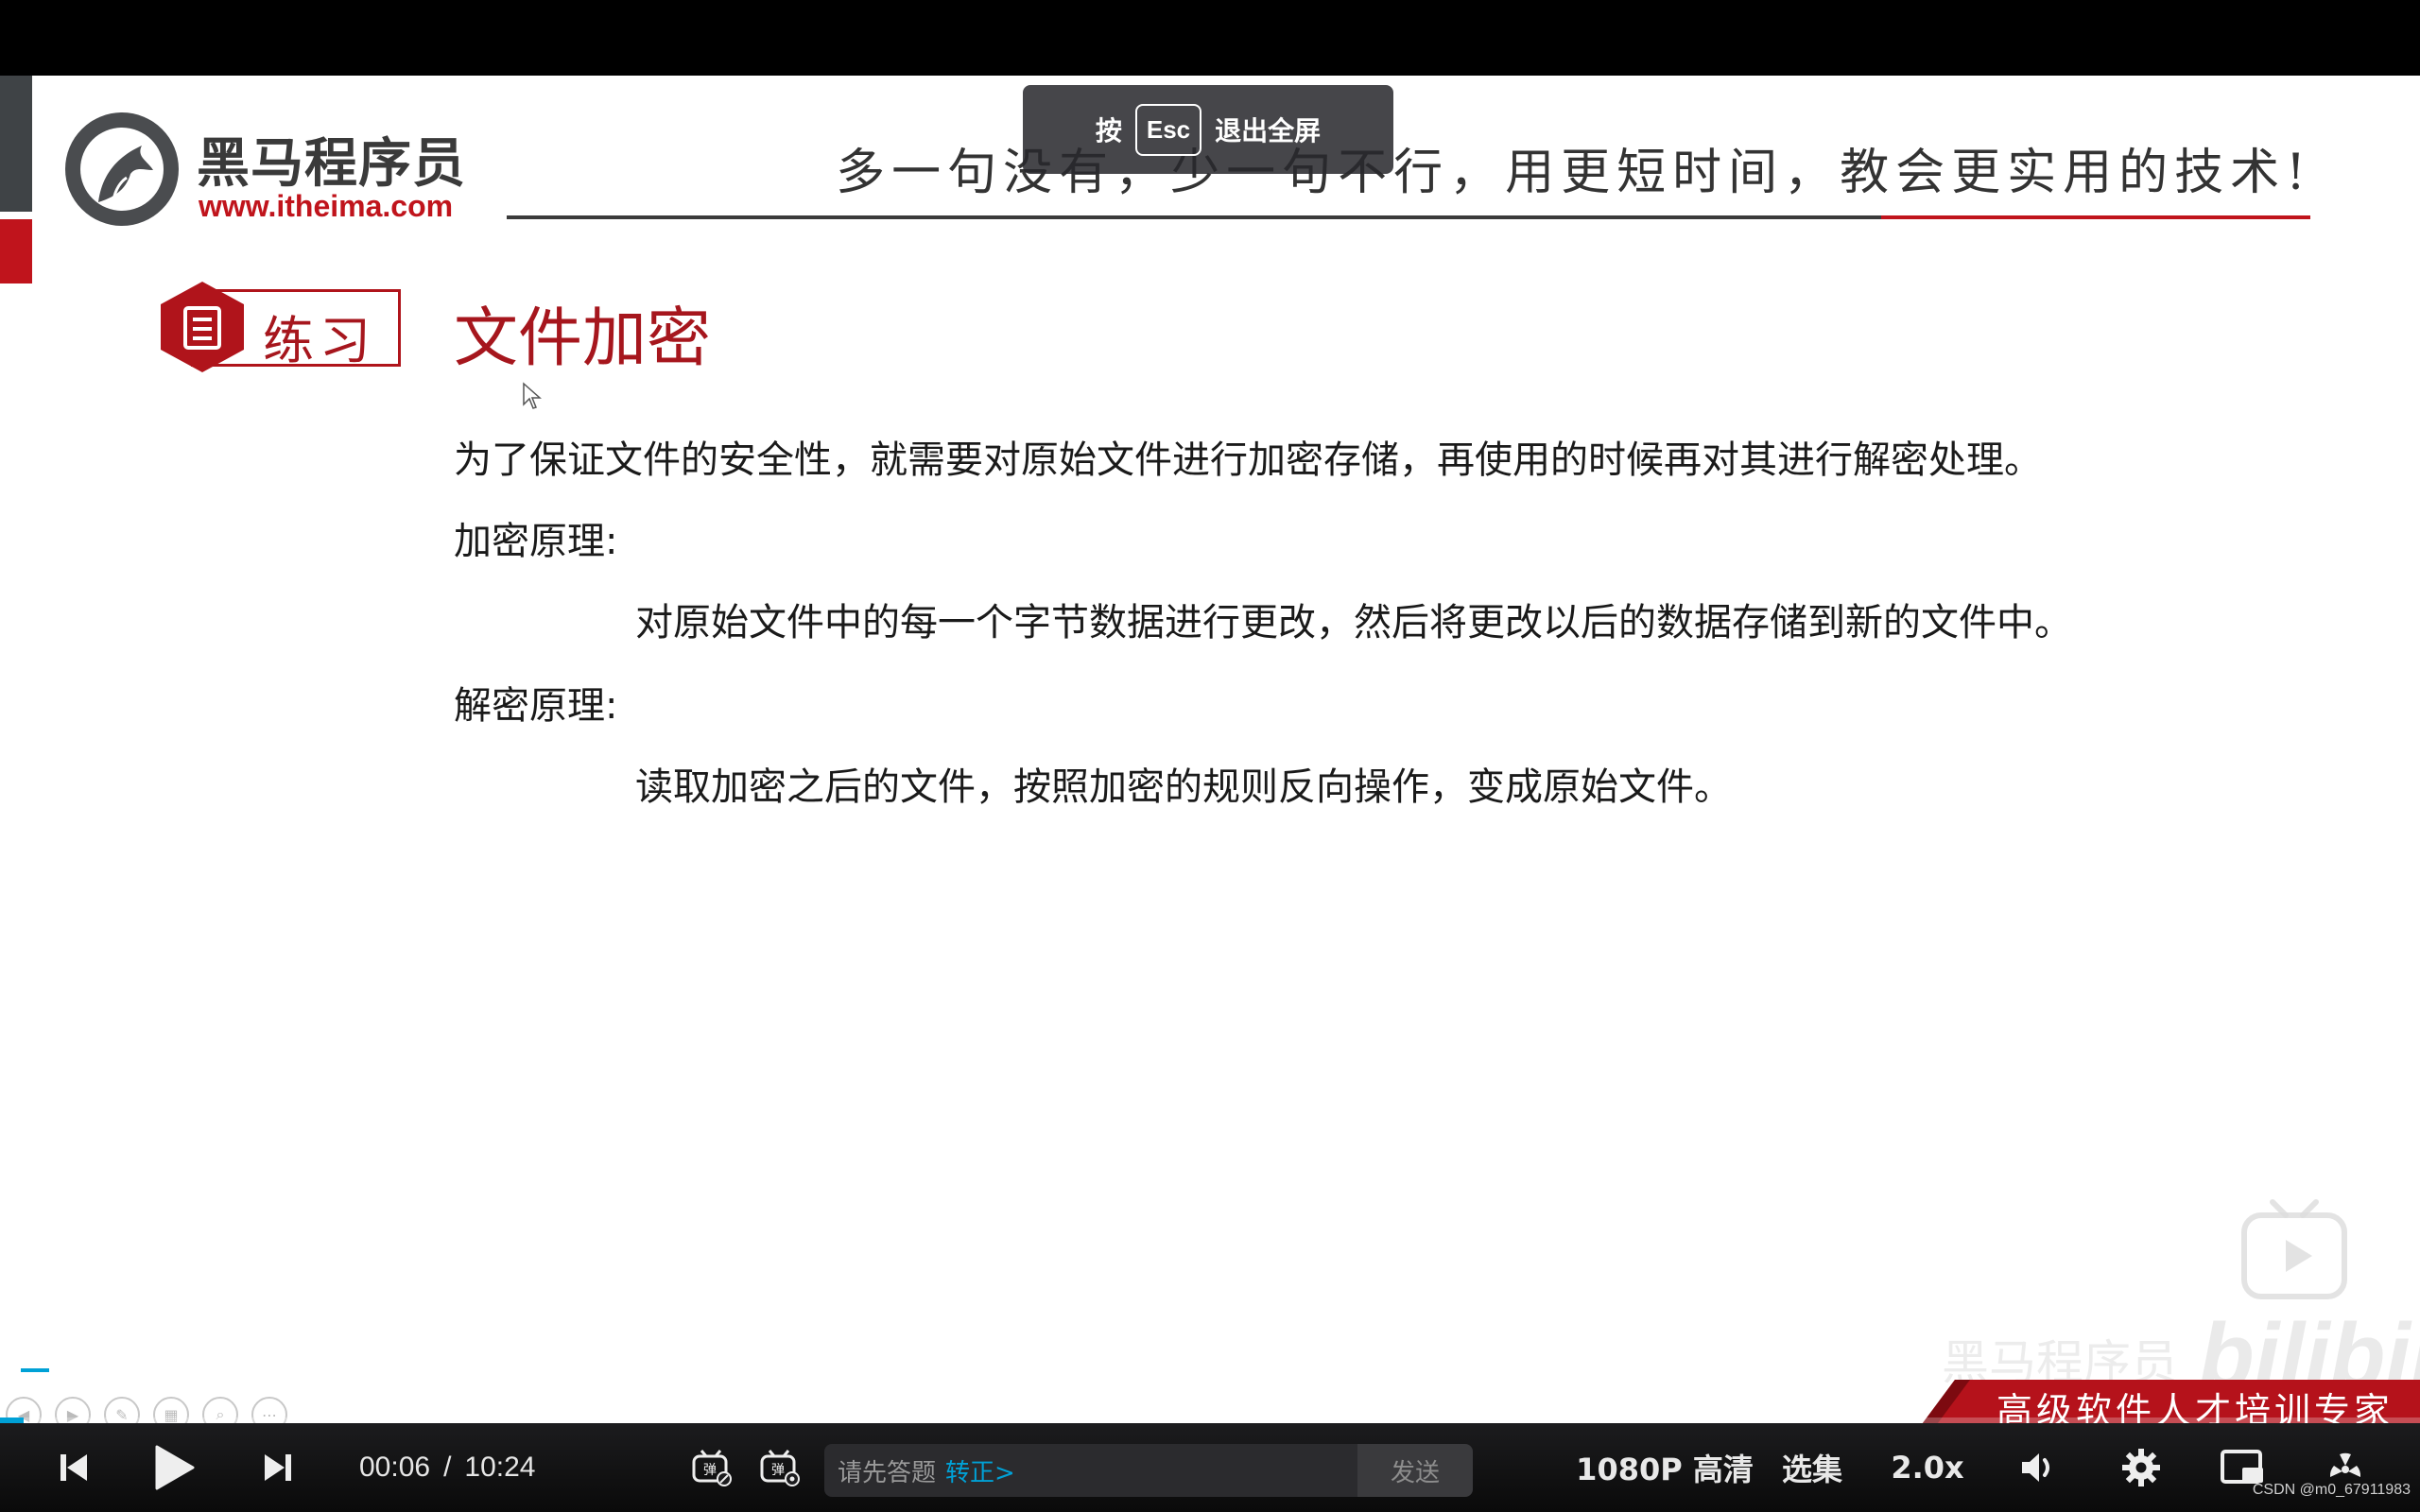 This screenshot has height=1512, width=2420. What do you see at coordinates (1090, 1470) in the screenshot?
I see `danmaku-input: 请先答题 转正>` at bounding box center [1090, 1470].